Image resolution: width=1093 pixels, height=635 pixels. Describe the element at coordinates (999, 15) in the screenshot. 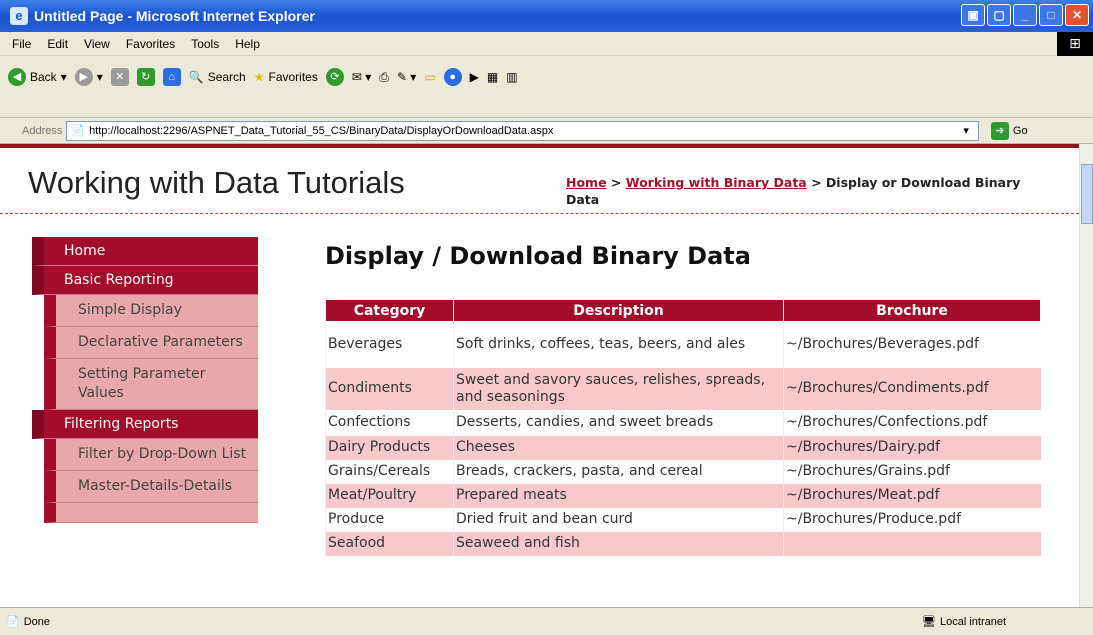

I see `restore-window-button: ▢` at that location.